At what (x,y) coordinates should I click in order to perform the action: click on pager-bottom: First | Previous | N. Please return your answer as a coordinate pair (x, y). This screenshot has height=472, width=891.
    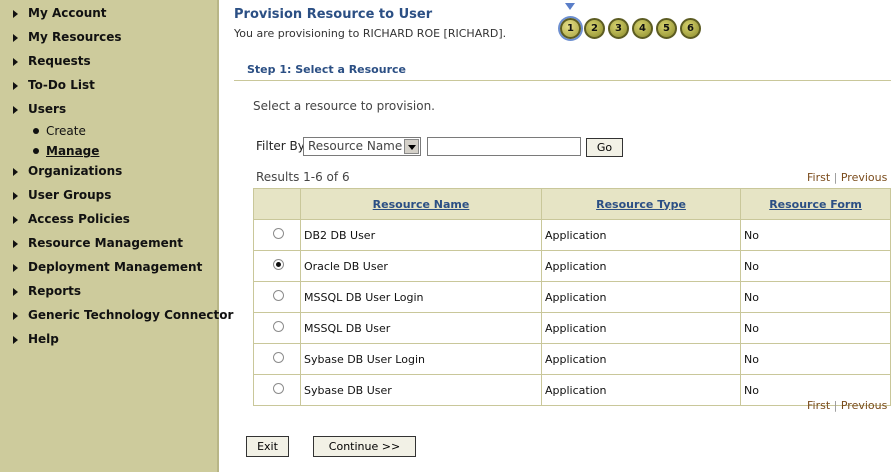
    Looking at the image, I should click on (849, 405).